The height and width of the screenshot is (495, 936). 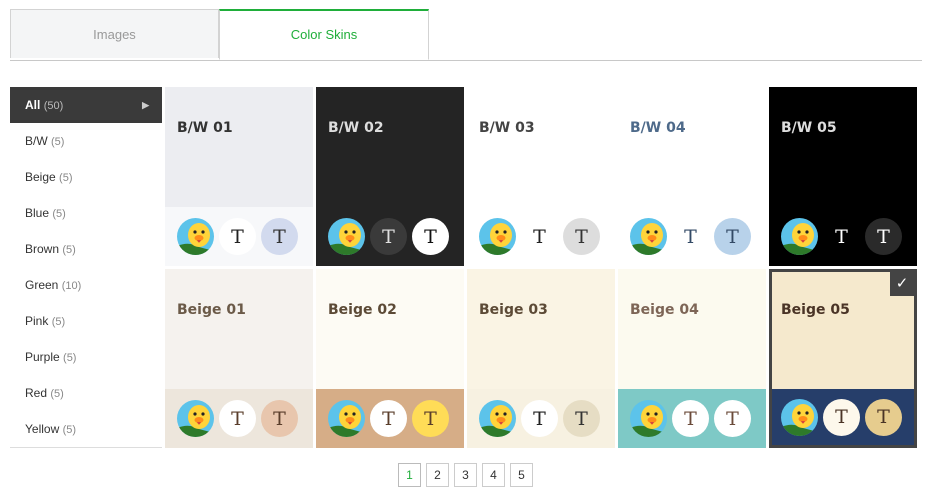 What do you see at coordinates (692, 147) in the screenshot?
I see `skin-preview-top: B/W 04` at bounding box center [692, 147].